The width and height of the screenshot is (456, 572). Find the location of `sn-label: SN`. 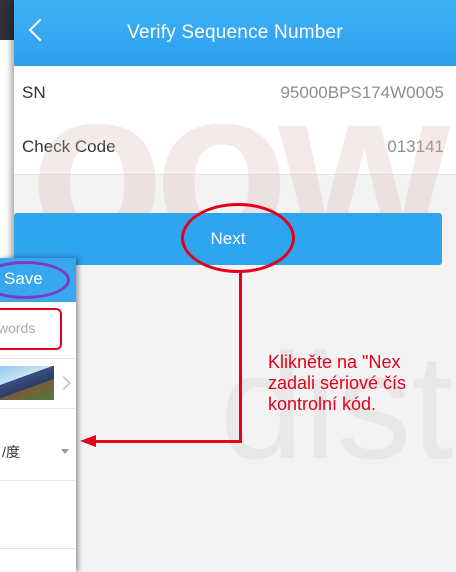

sn-label: SN is located at coordinates (34, 92).